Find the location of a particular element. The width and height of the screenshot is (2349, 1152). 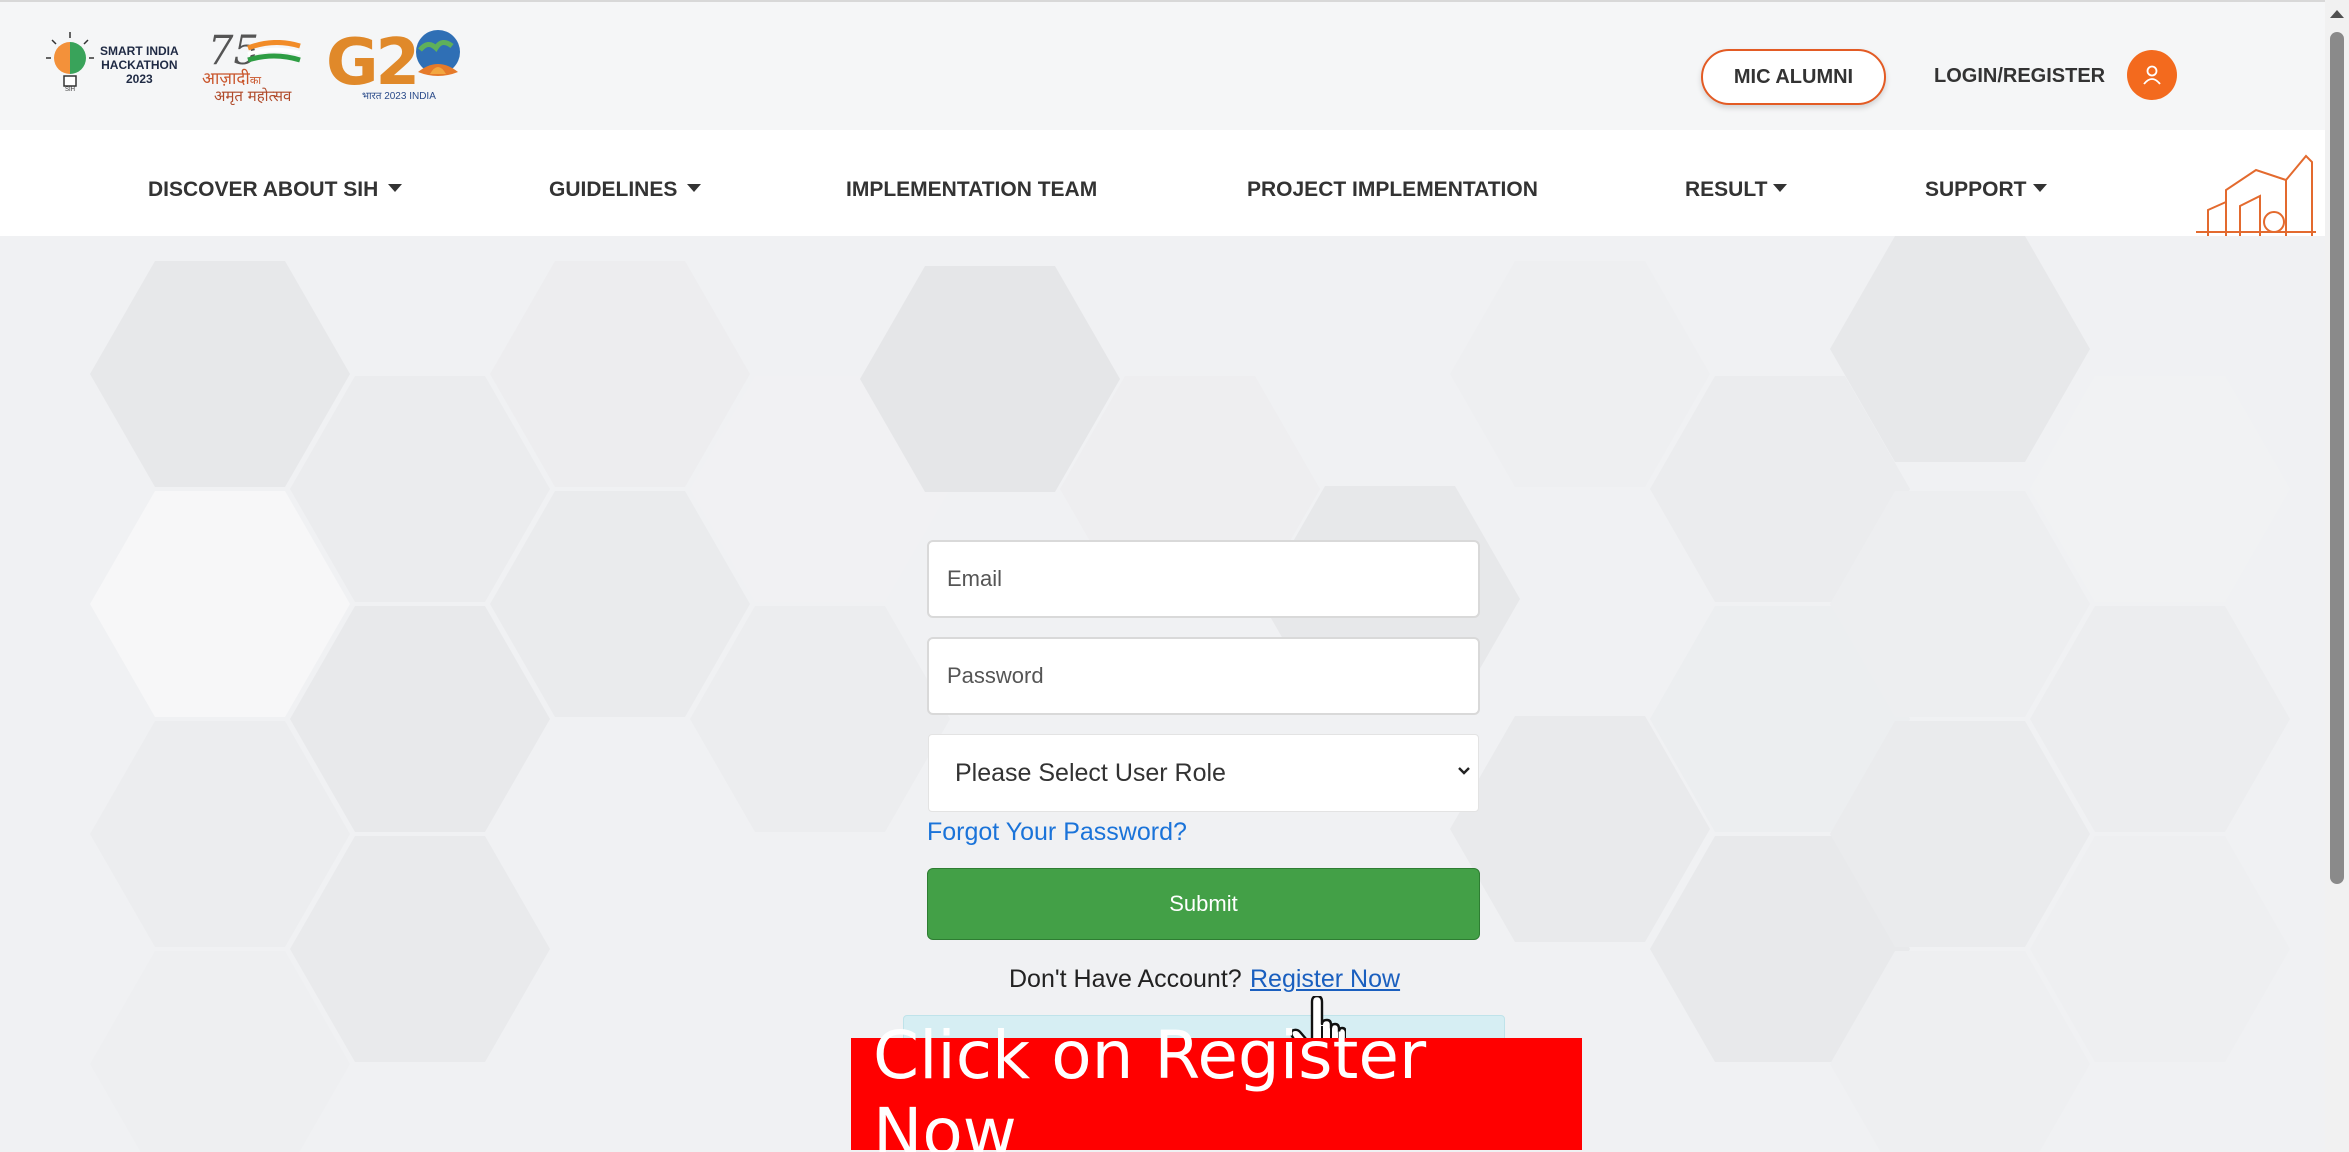

flag-swoosh-icon is located at coordinates (274, 51).